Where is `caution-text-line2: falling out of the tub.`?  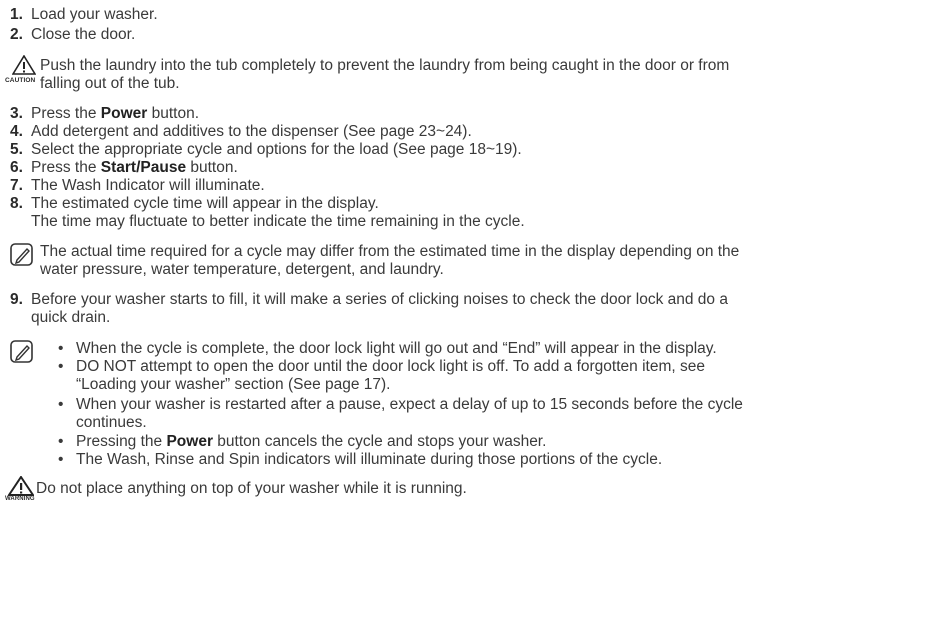 caution-text-line2: falling out of the tub. is located at coordinates (110, 83).